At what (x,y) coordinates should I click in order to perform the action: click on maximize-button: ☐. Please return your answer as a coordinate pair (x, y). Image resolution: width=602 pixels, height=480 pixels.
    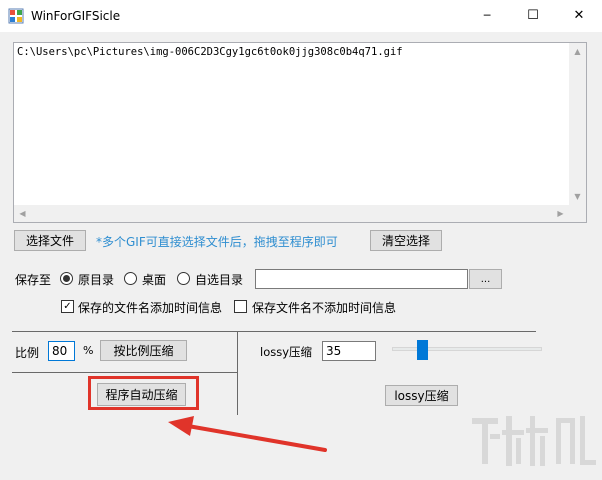
    Looking at the image, I should click on (533, 15).